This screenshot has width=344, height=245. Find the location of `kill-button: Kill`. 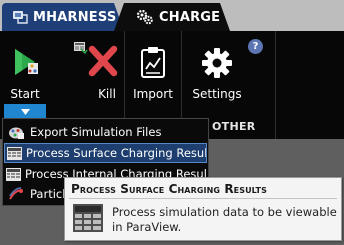

kill-button: Kill is located at coordinates (96, 78).